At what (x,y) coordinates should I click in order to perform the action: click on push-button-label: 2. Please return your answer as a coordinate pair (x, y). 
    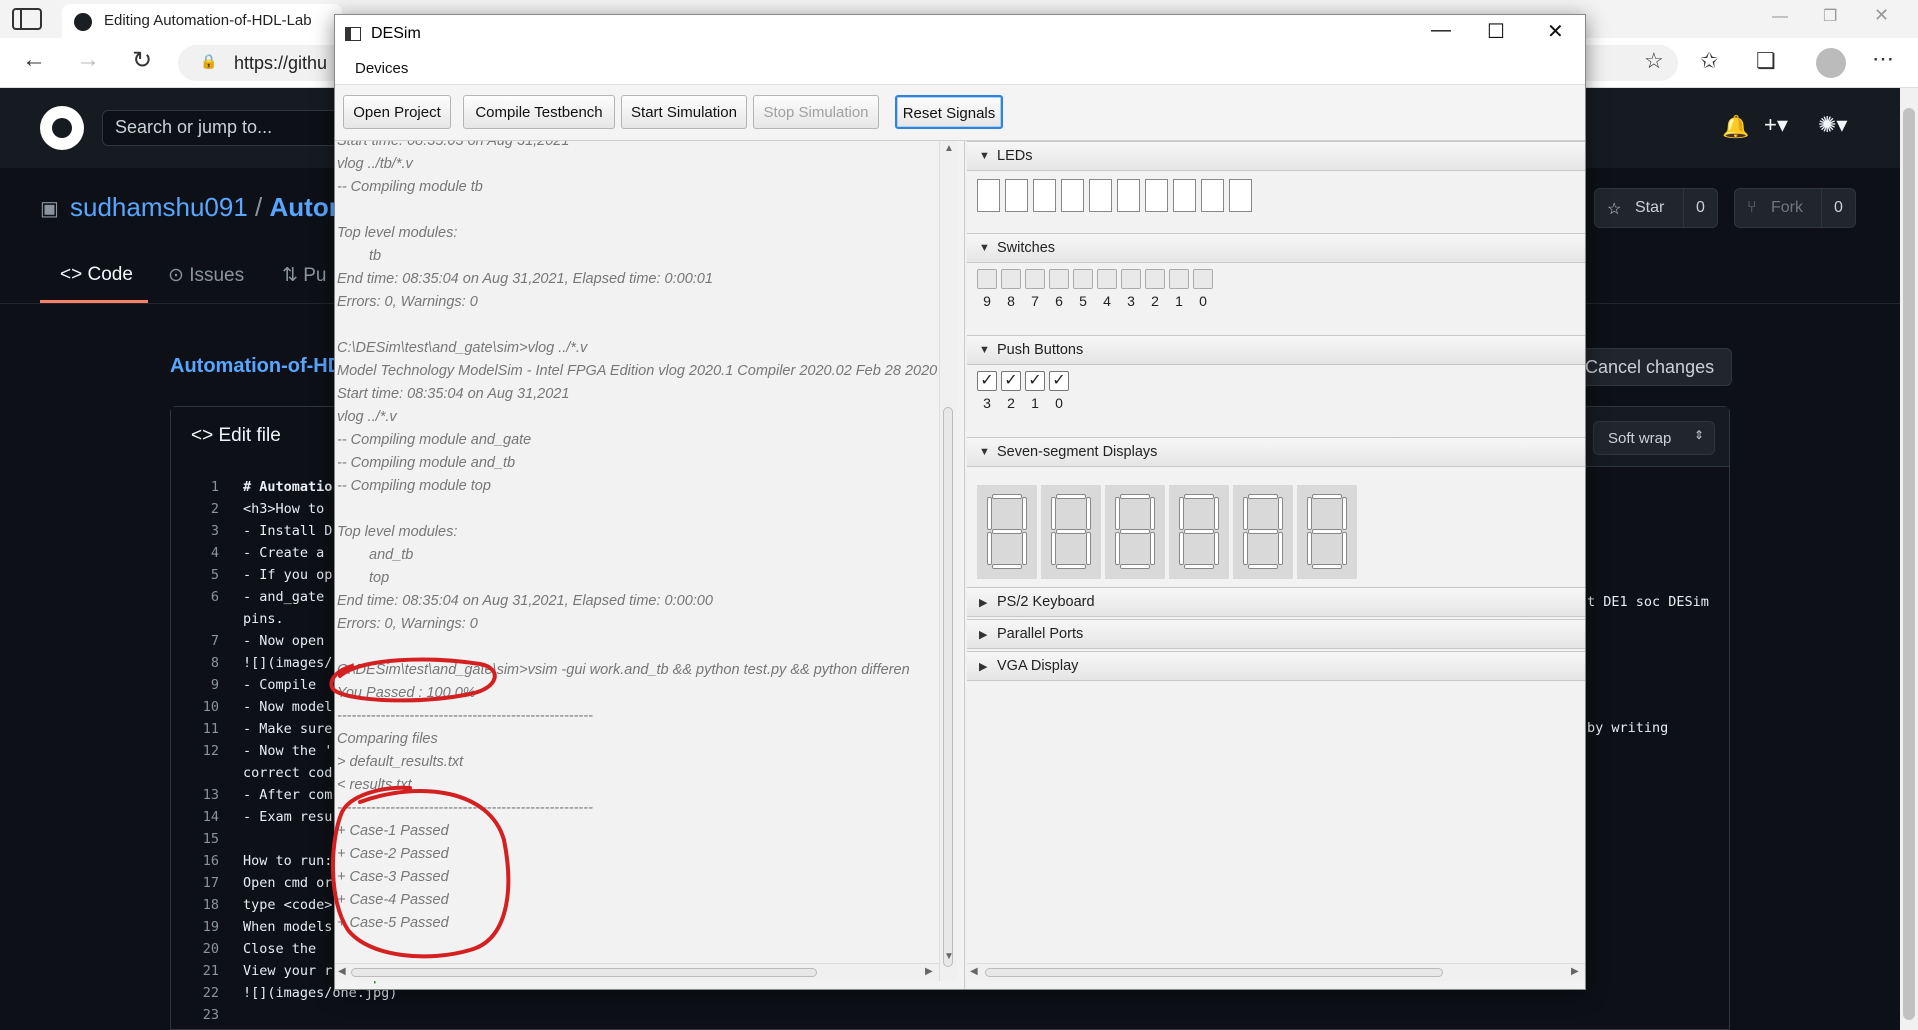
    Looking at the image, I should click on (1011, 403).